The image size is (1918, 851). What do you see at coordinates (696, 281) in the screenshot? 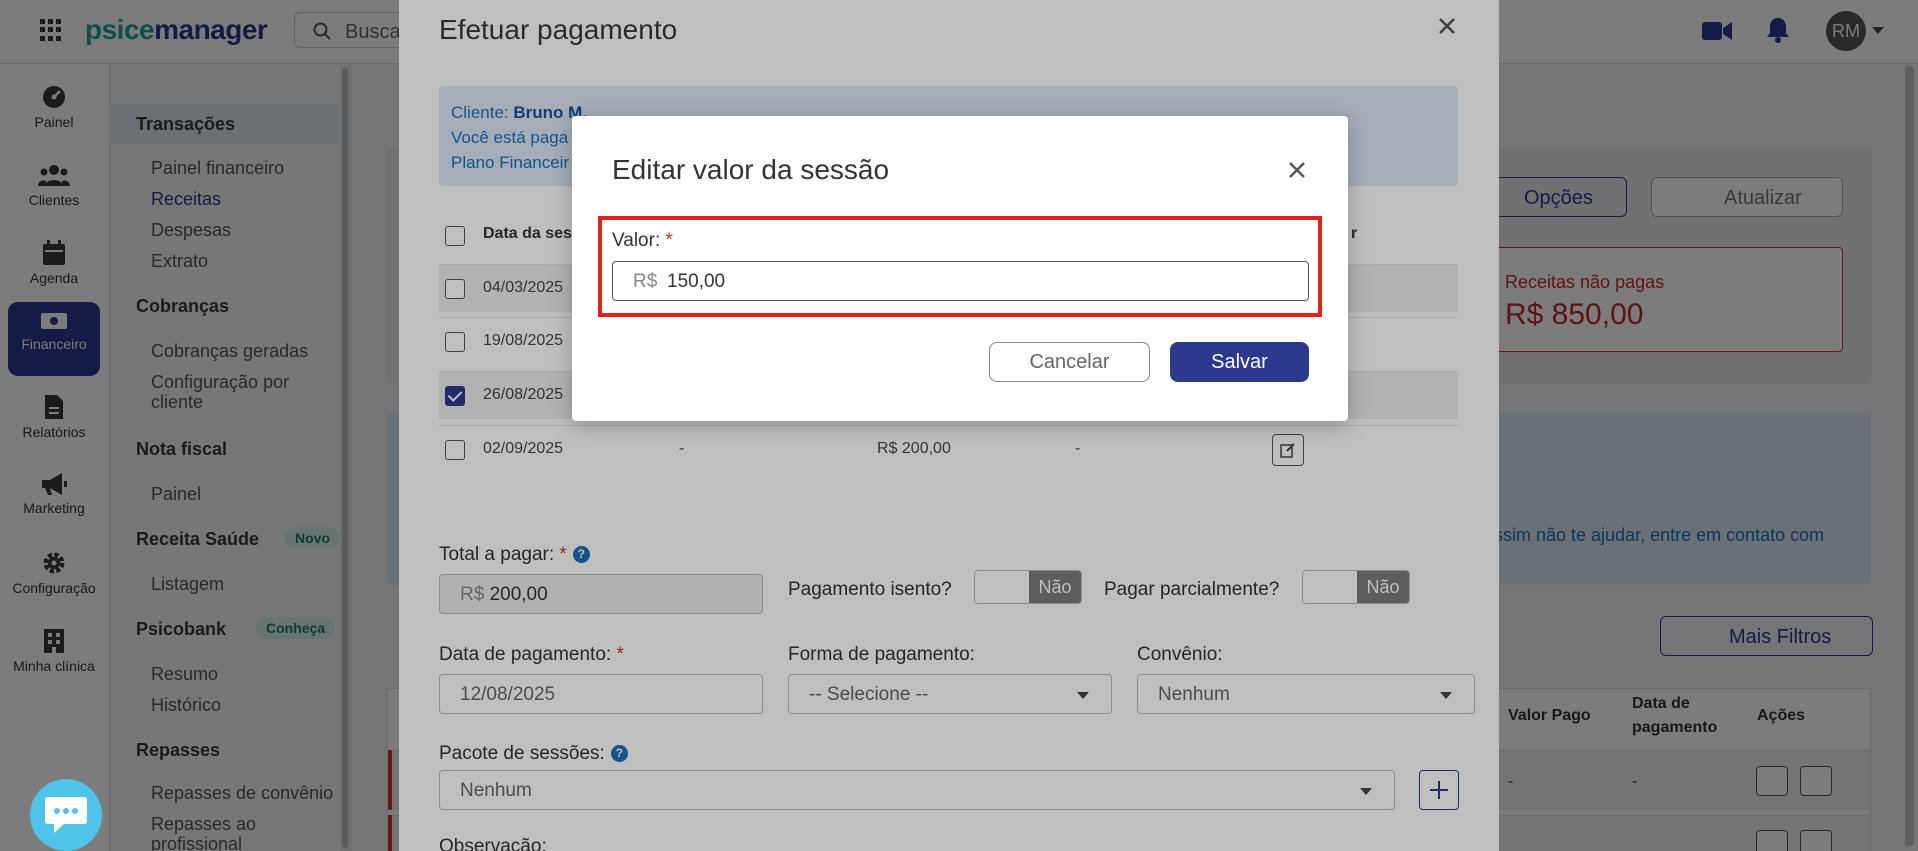
I see `valor-value: 150,00` at bounding box center [696, 281].